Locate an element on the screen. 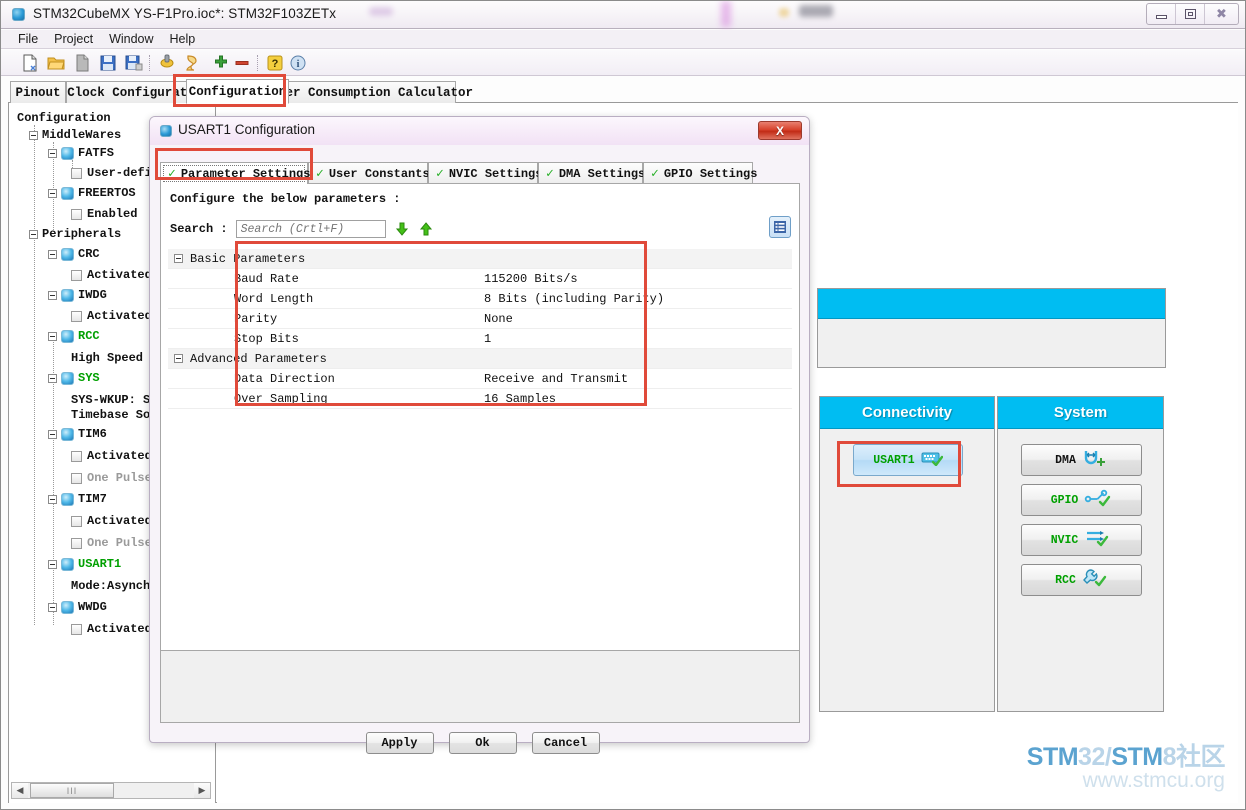 The height and width of the screenshot is (810, 1246). tree-node-tim6-one-pulse: One Pulse is located at coordinates (111, 478).